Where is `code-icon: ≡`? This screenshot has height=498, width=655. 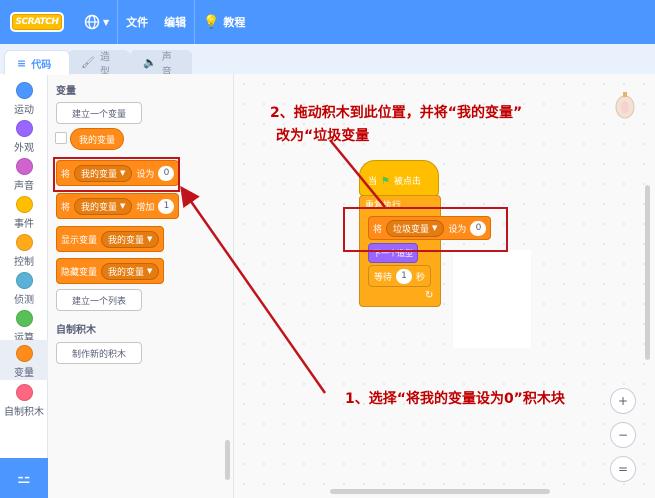
code-icon: ≡ is located at coordinates (22, 63).